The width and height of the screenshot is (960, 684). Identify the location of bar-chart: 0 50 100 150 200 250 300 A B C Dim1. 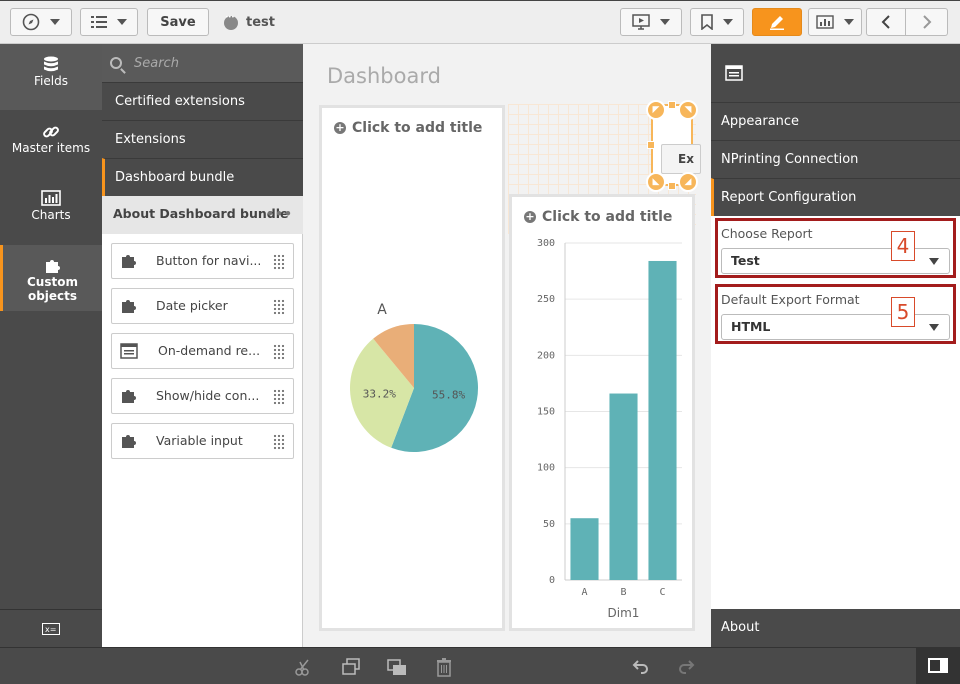
(609, 429).